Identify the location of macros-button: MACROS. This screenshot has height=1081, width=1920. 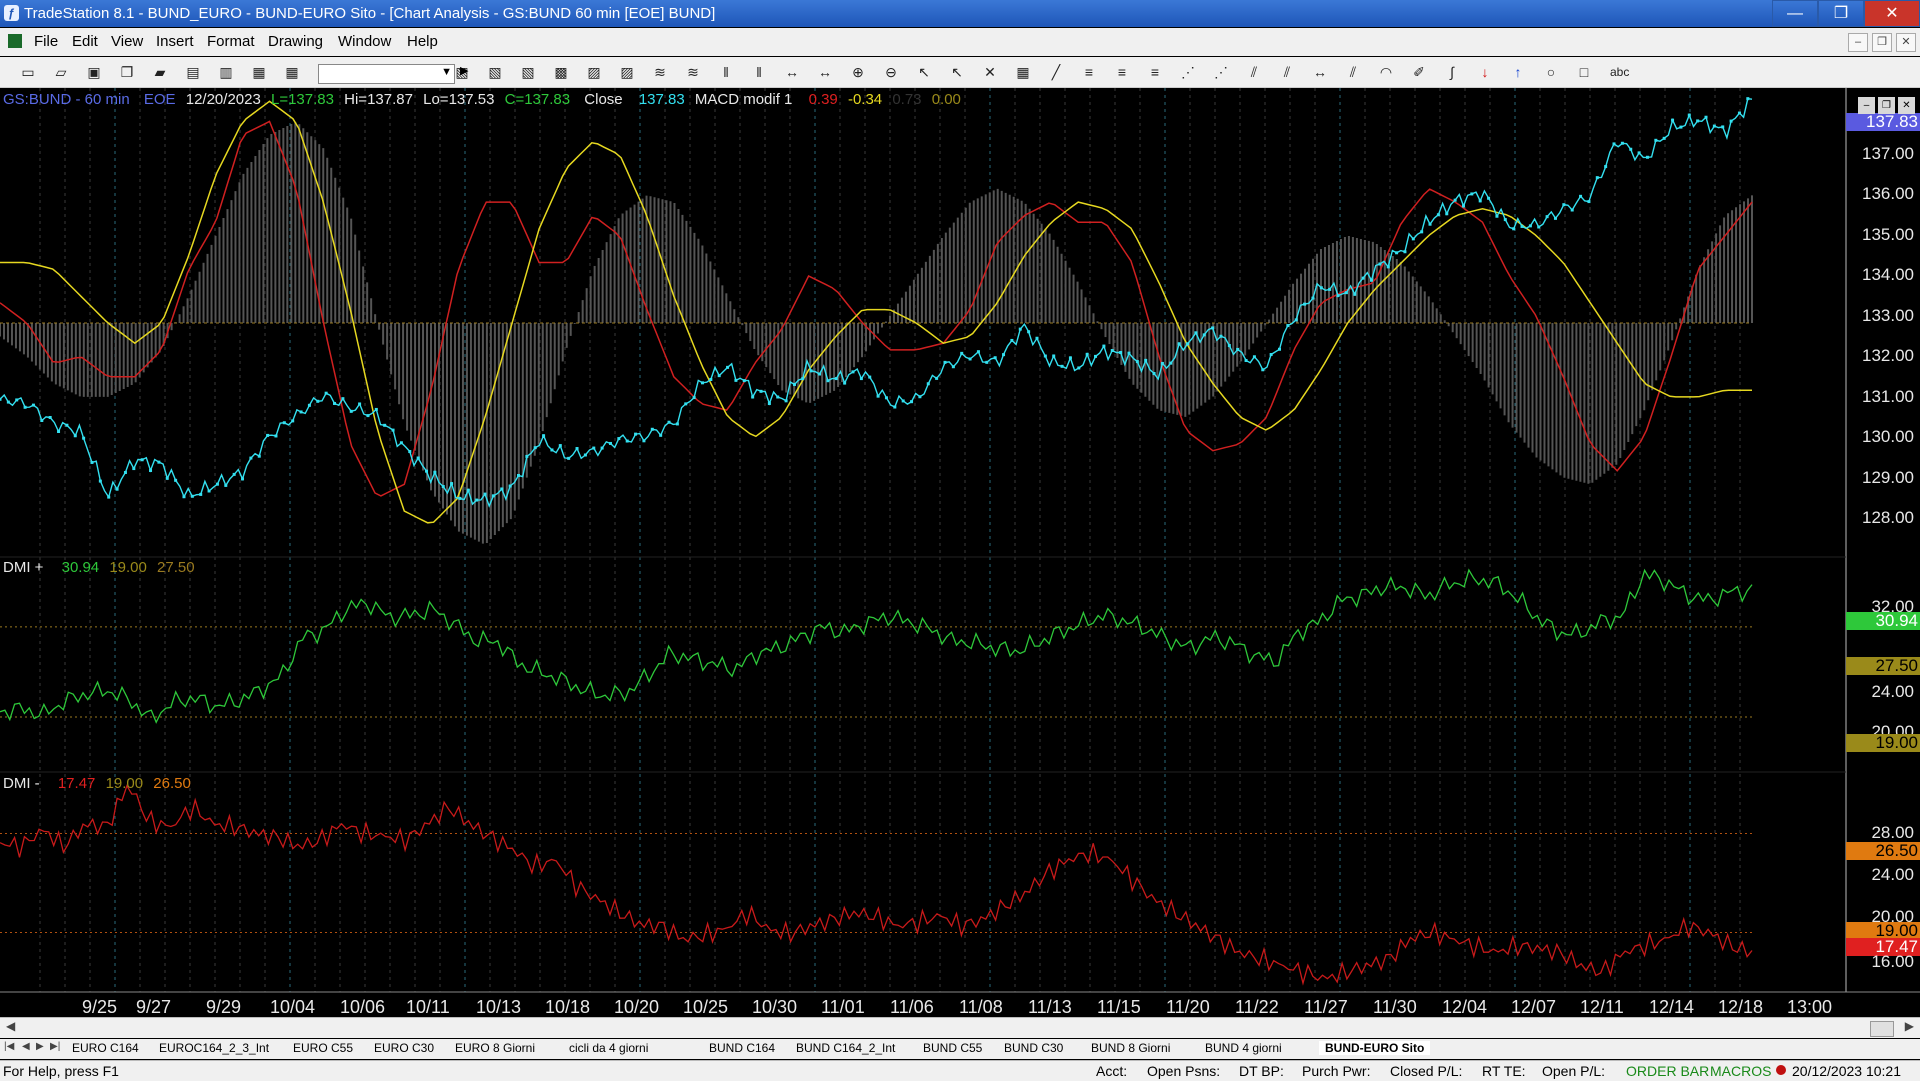
(1740, 1071).